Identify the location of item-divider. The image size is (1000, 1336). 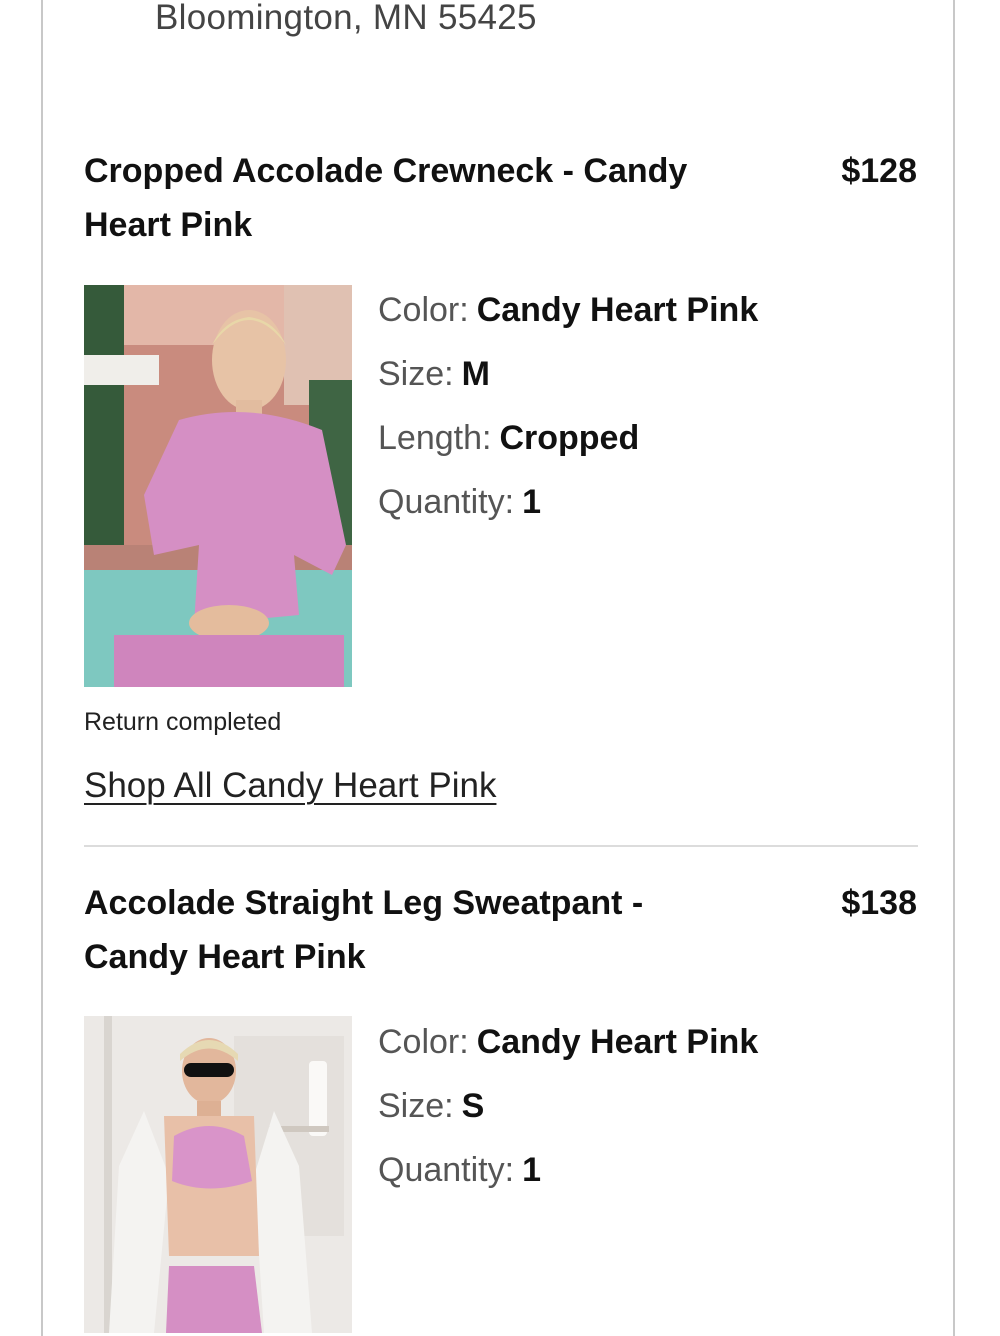
(501, 846).